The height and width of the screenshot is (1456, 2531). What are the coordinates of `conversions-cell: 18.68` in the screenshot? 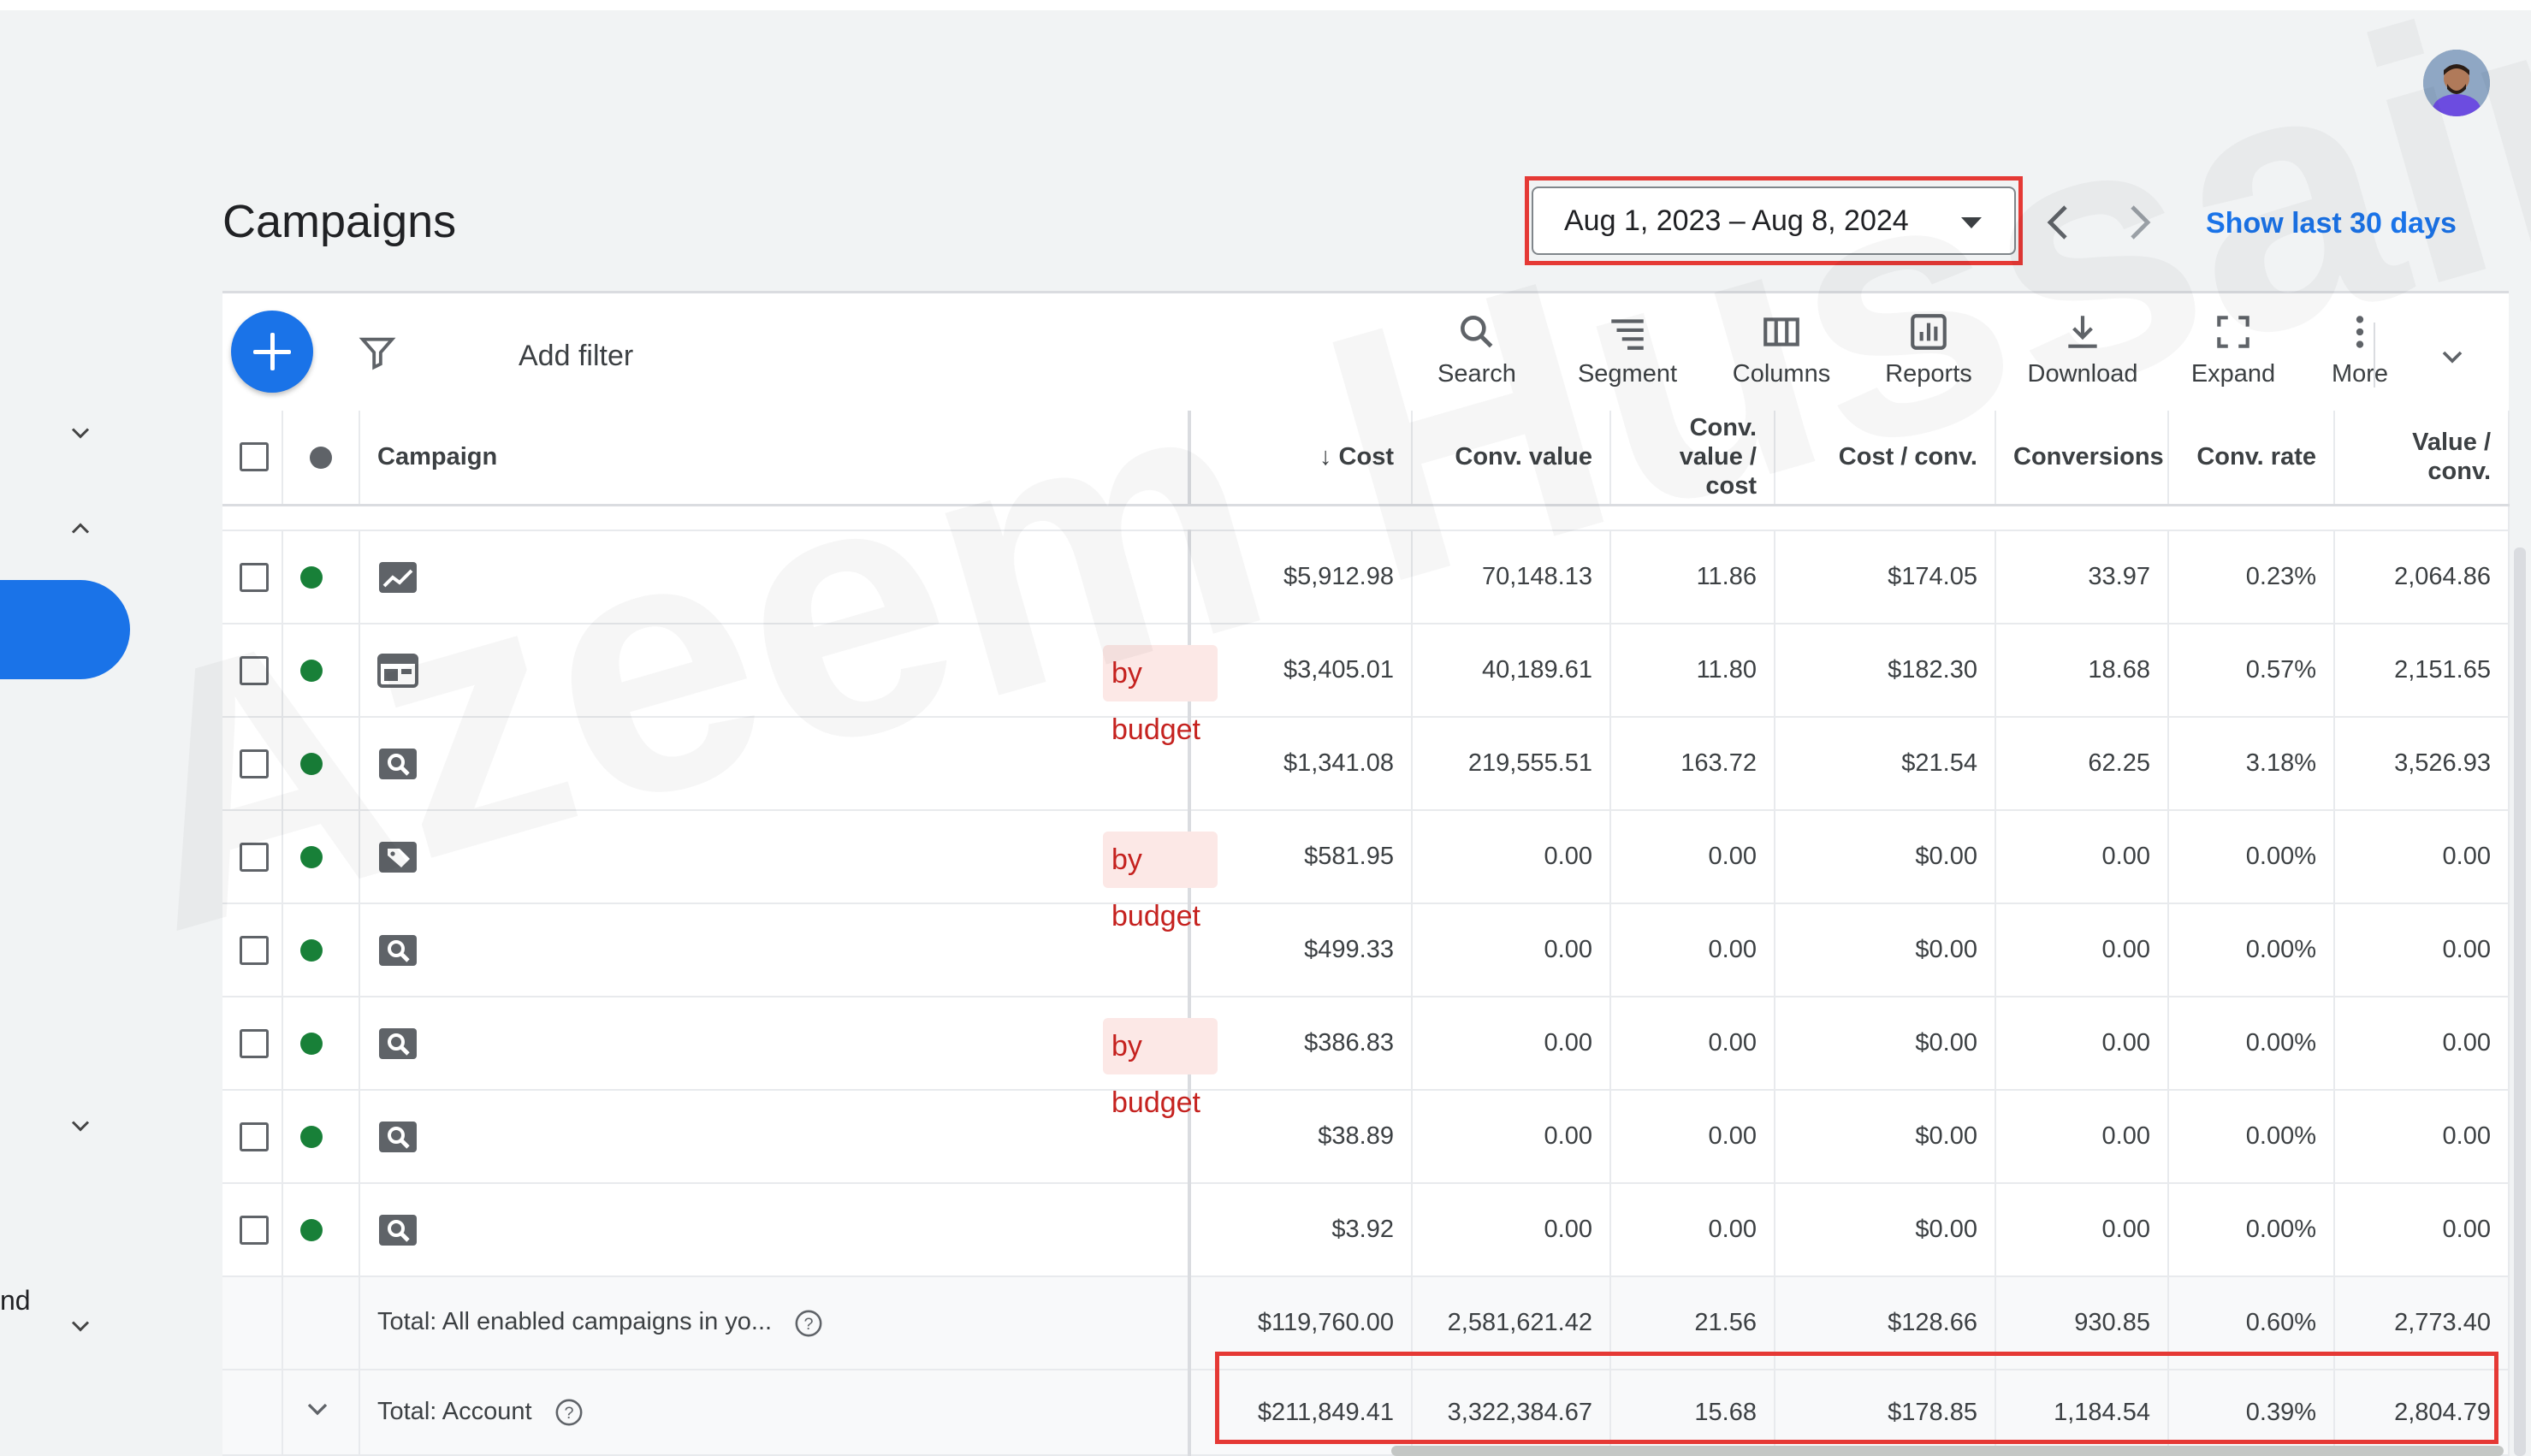 It's located at (2082, 671).